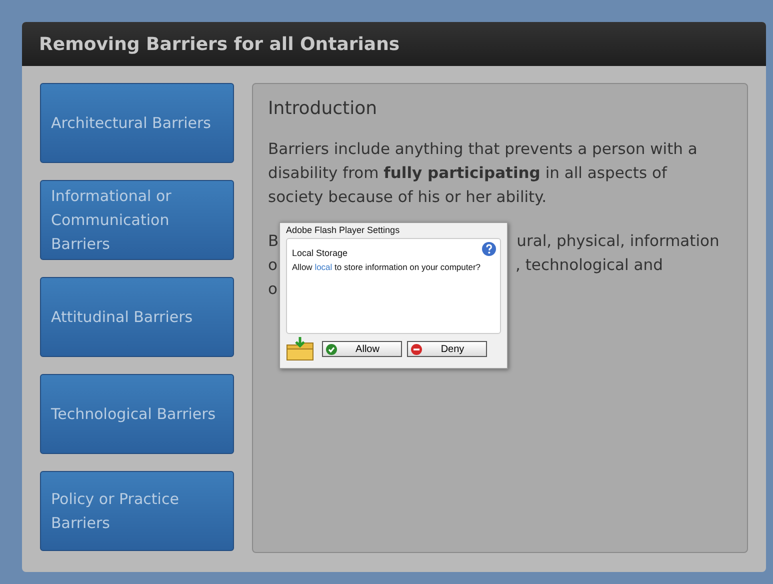 The height and width of the screenshot is (584, 773). I want to click on paragraph-fragment: B, so click(273, 241).